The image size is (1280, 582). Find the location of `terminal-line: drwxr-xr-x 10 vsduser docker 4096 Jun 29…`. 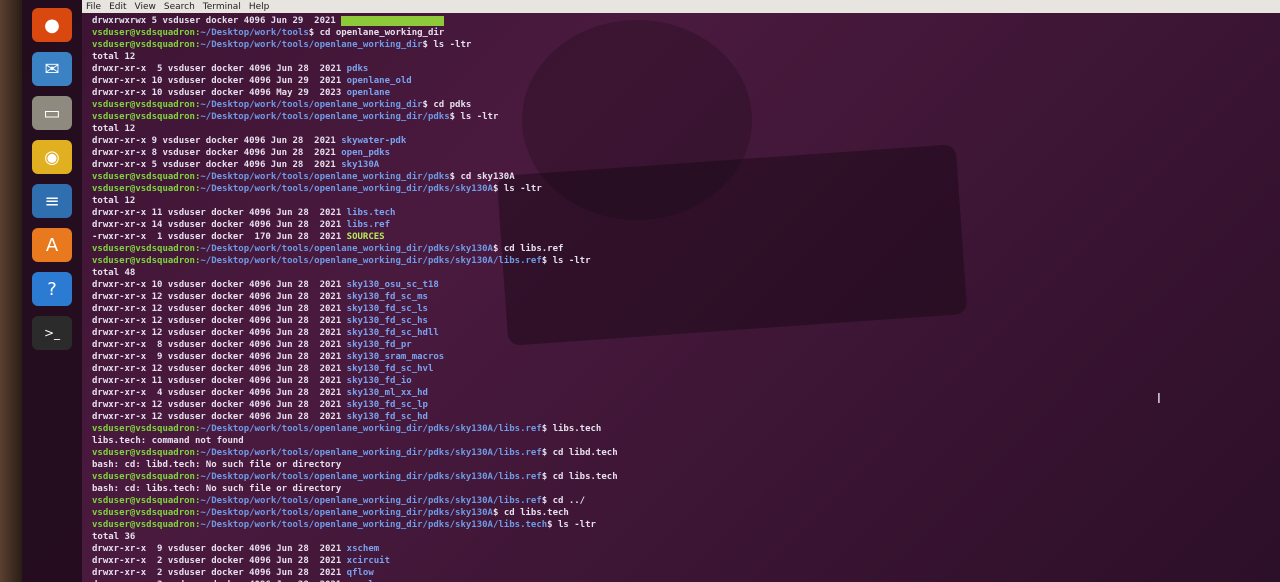

terminal-line: drwxr-xr-x 10 vsduser docker 4096 Jun 29… is located at coordinates (686, 81).